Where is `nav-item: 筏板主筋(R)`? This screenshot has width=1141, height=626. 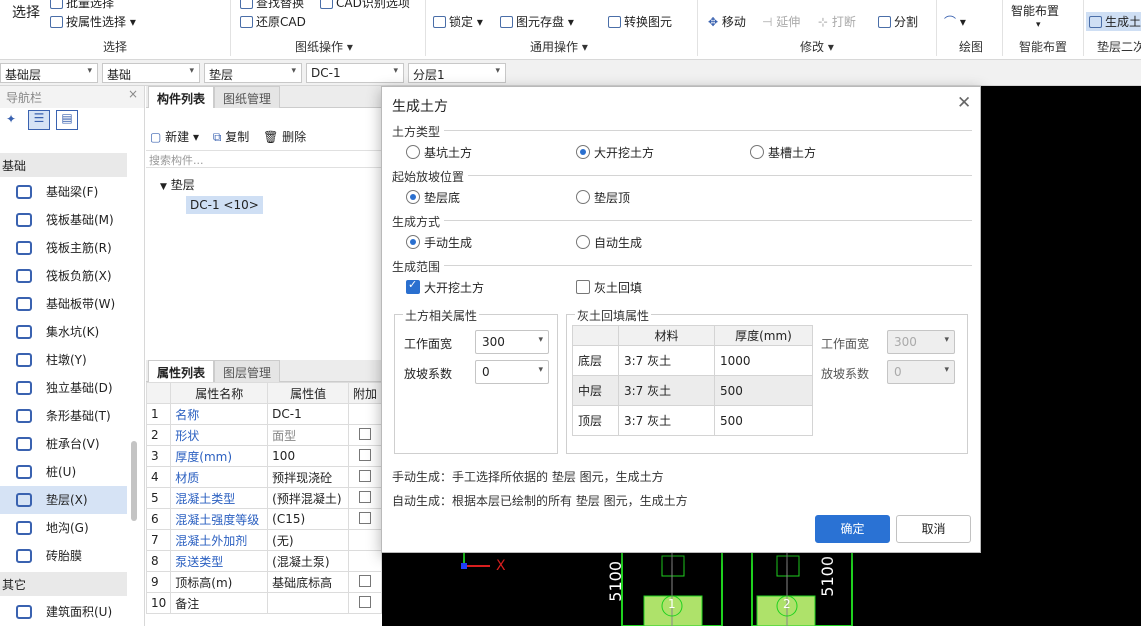
nav-item: 筏板主筋(R) is located at coordinates (63, 248).